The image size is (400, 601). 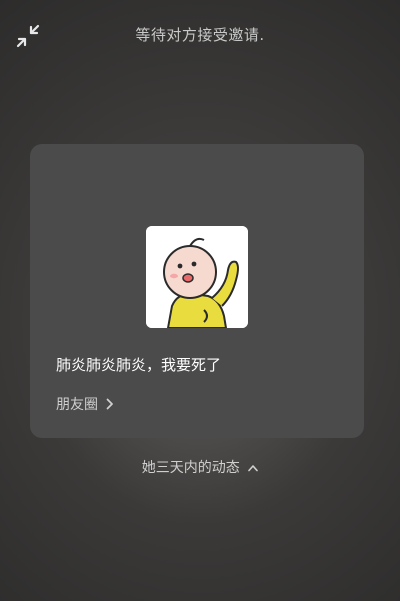 What do you see at coordinates (109, 404) in the screenshot?
I see `chevron-right-icon` at bounding box center [109, 404].